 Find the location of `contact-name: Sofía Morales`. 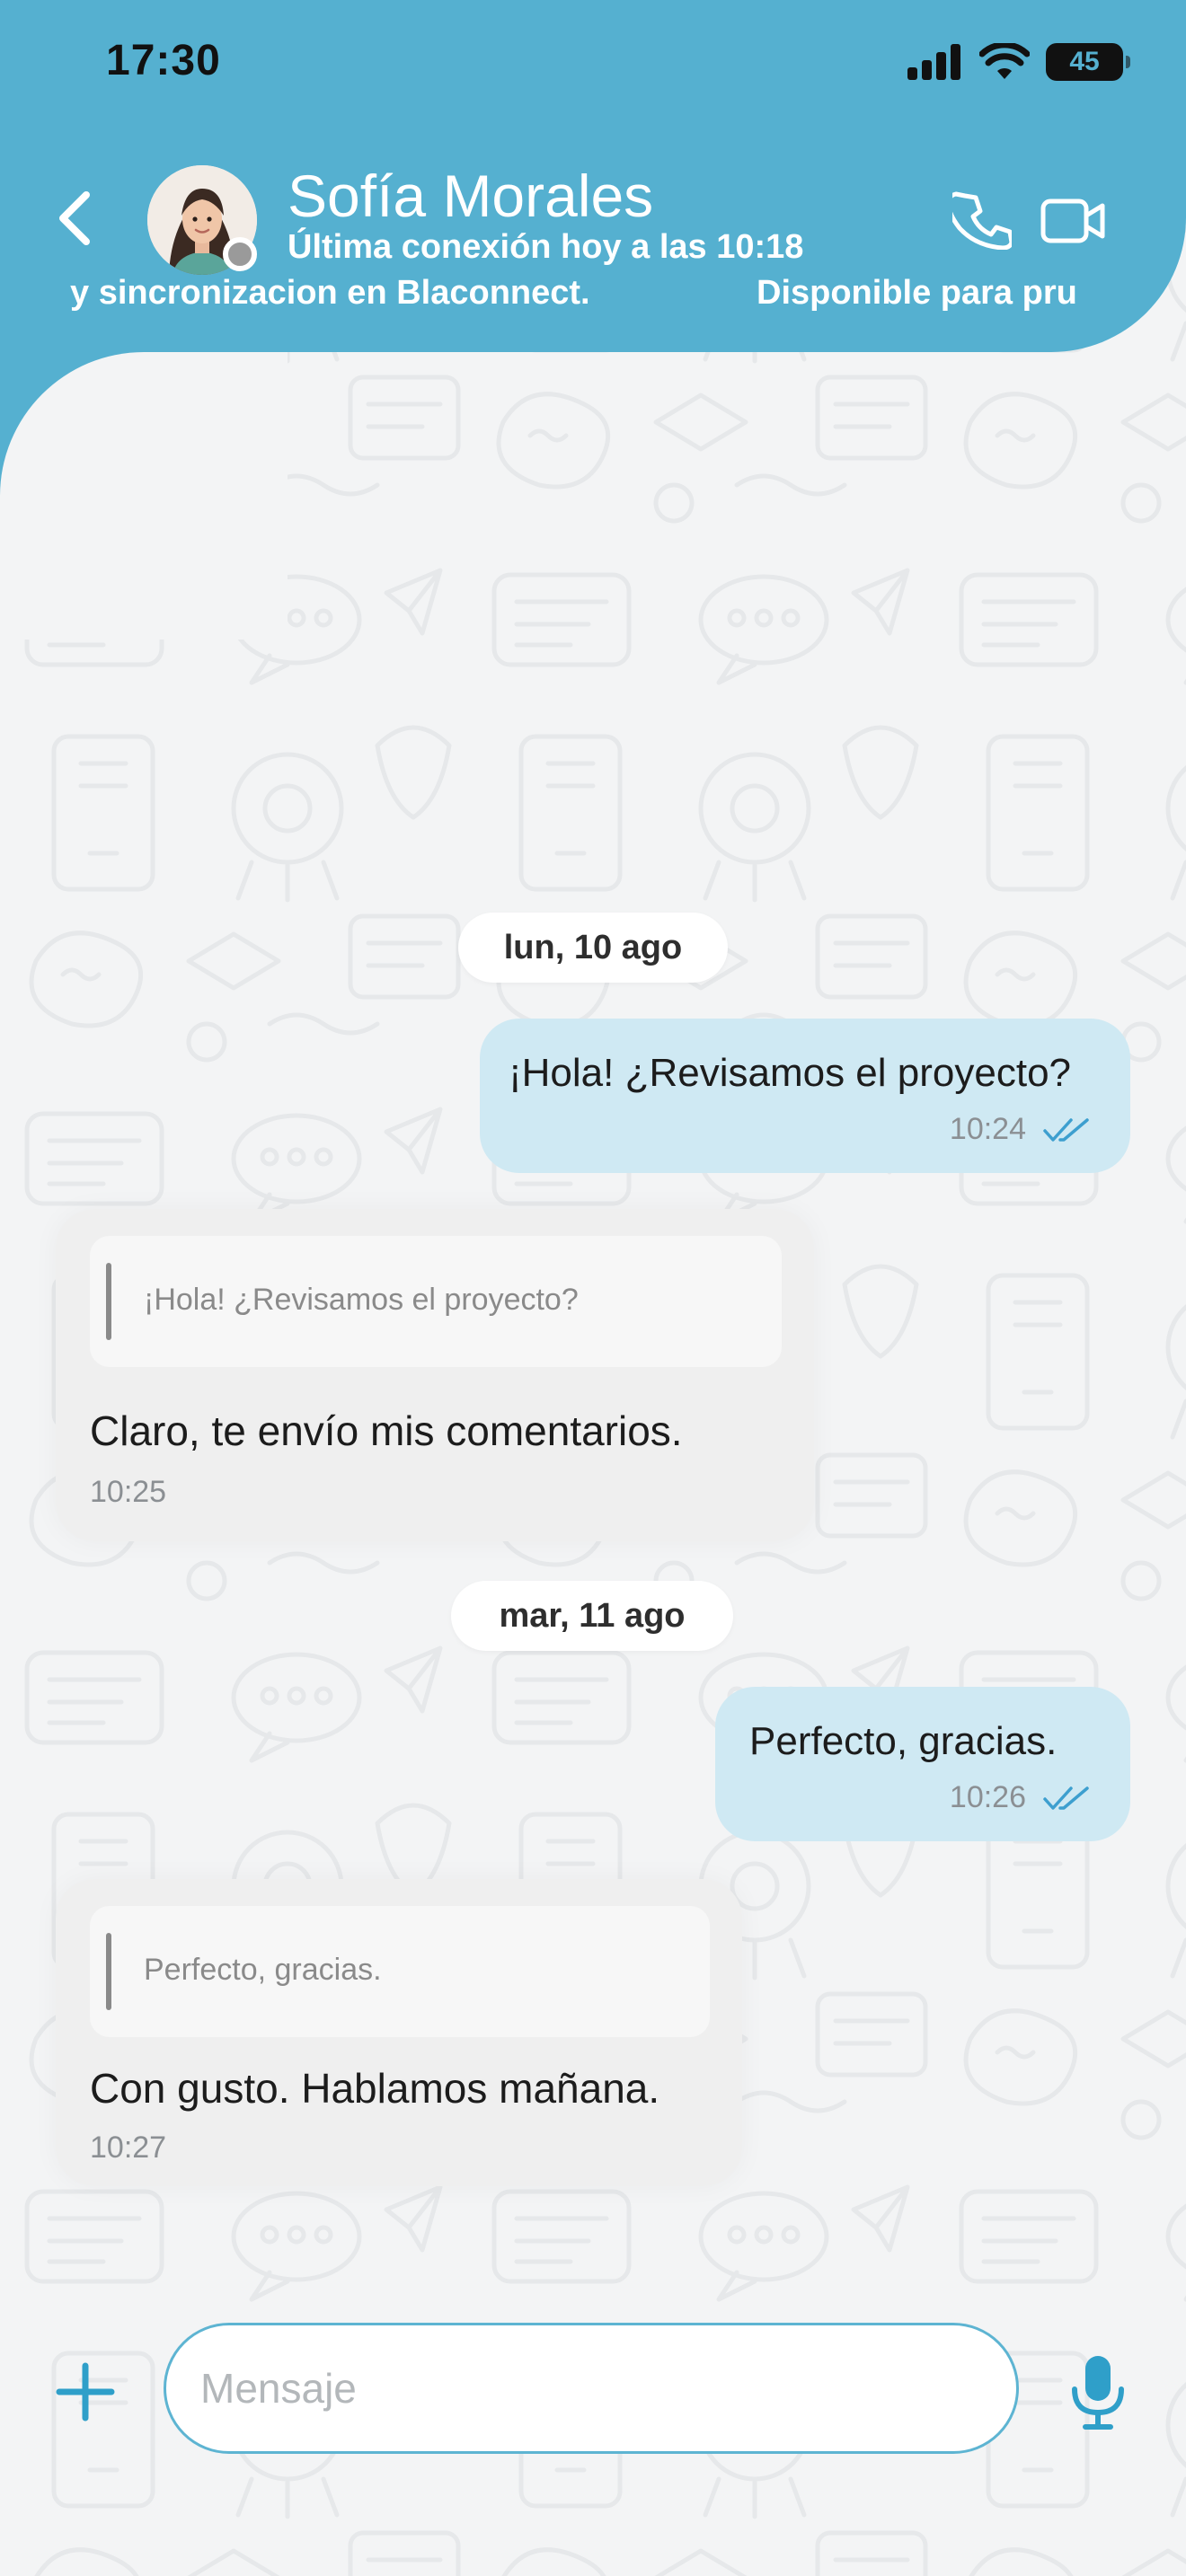

contact-name: Sofía Morales is located at coordinates (470, 196).